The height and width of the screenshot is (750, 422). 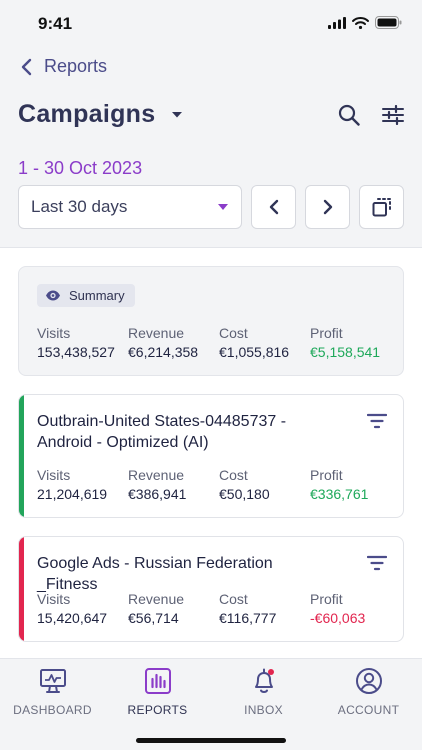 What do you see at coordinates (368, 681) in the screenshot?
I see `user-circle-icon` at bounding box center [368, 681].